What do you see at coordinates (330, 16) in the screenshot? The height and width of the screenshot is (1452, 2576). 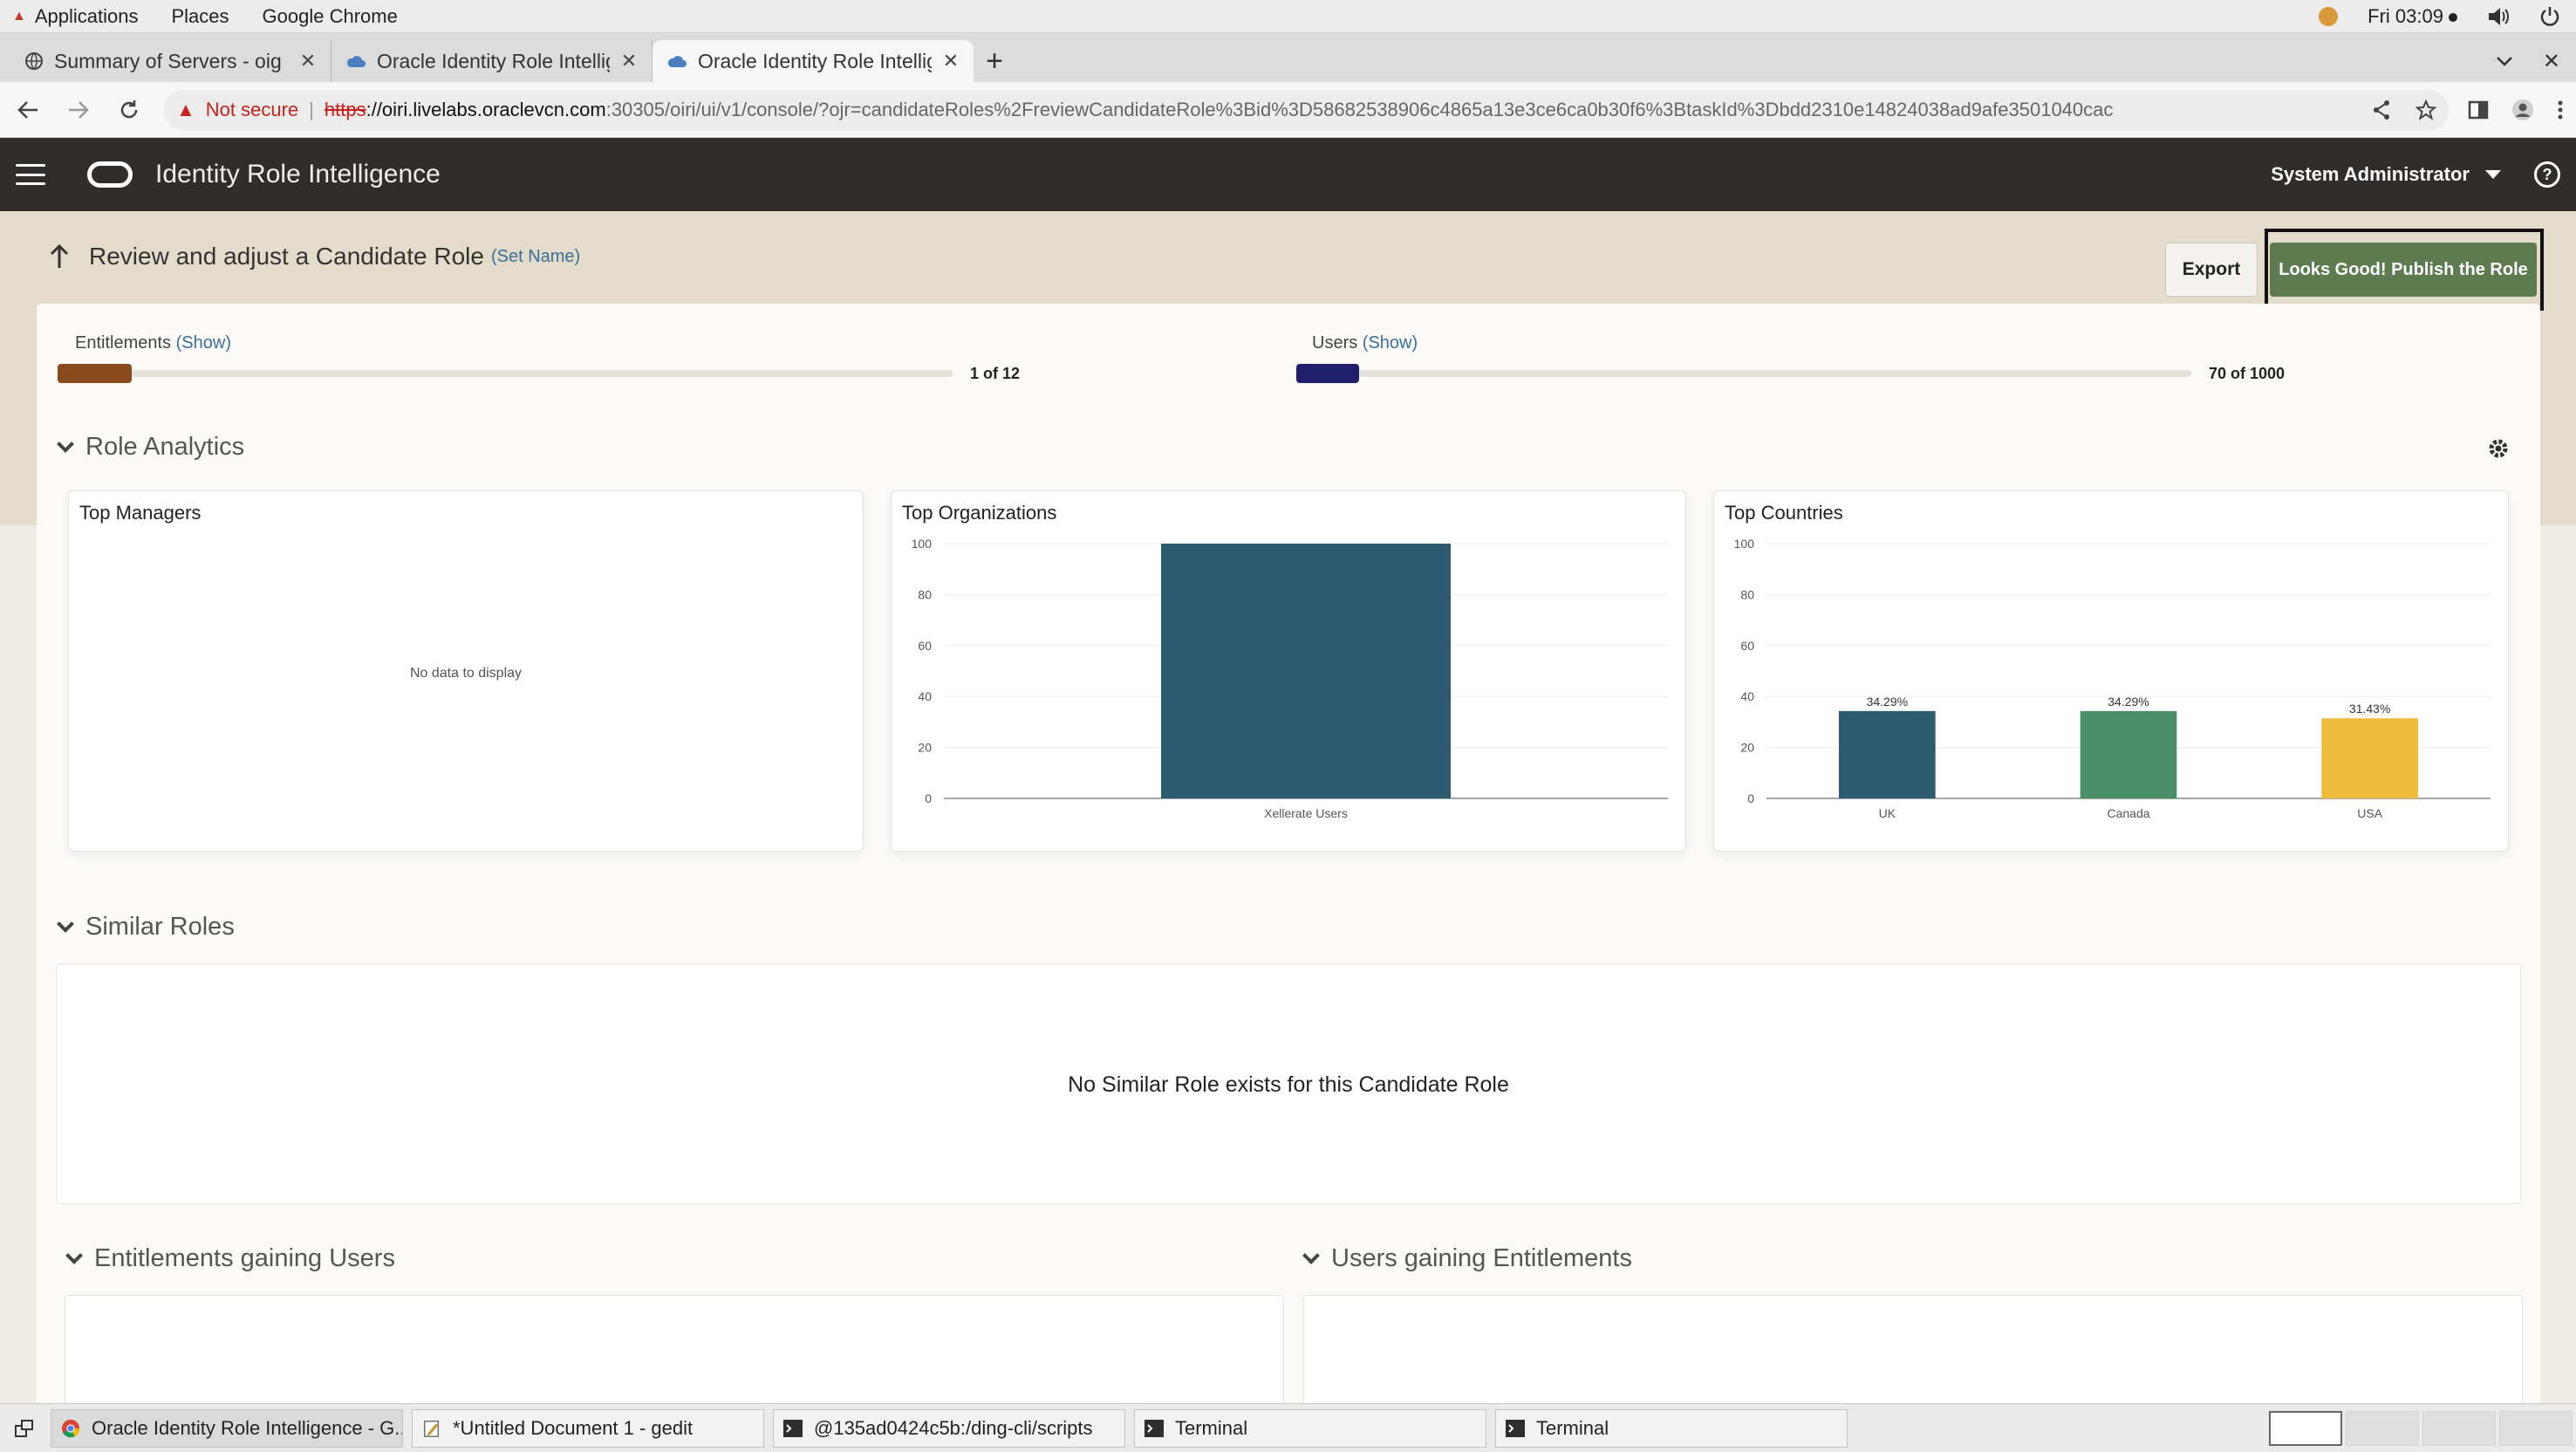 I see `browser-app-menu: Google Chrome` at bounding box center [330, 16].